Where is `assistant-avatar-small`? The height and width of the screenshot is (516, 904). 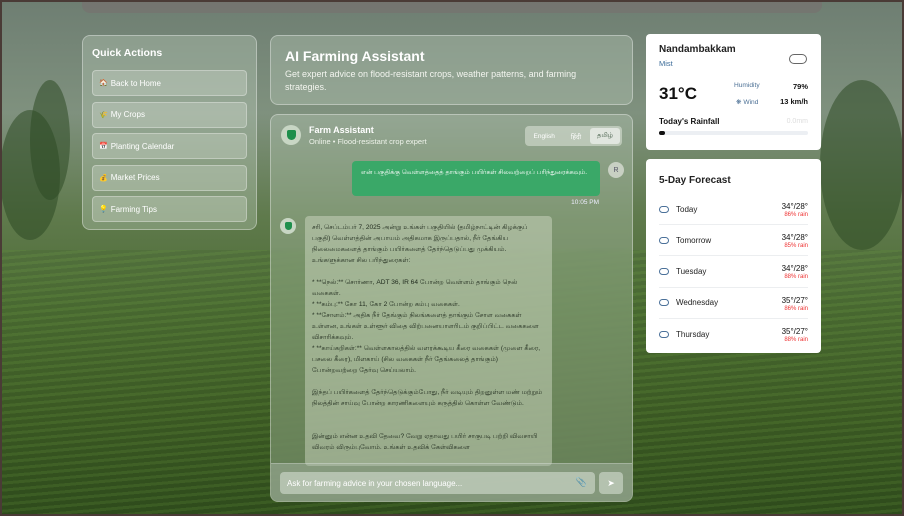
assistant-avatar-small is located at coordinates (288, 226).